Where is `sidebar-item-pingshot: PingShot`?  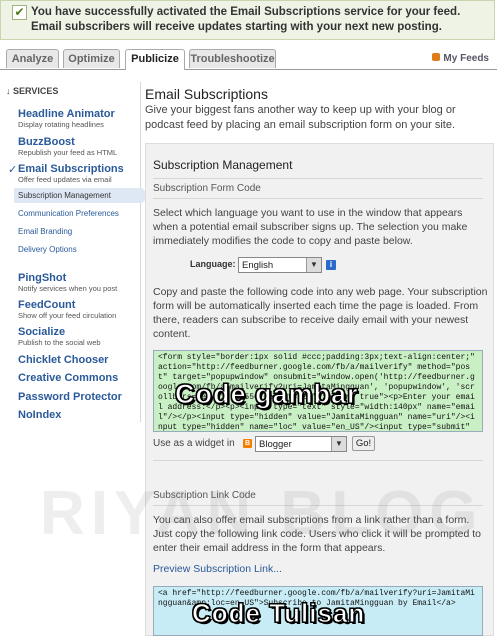 sidebar-item-pingshot: PingShot is located at coordinates (42, 278).